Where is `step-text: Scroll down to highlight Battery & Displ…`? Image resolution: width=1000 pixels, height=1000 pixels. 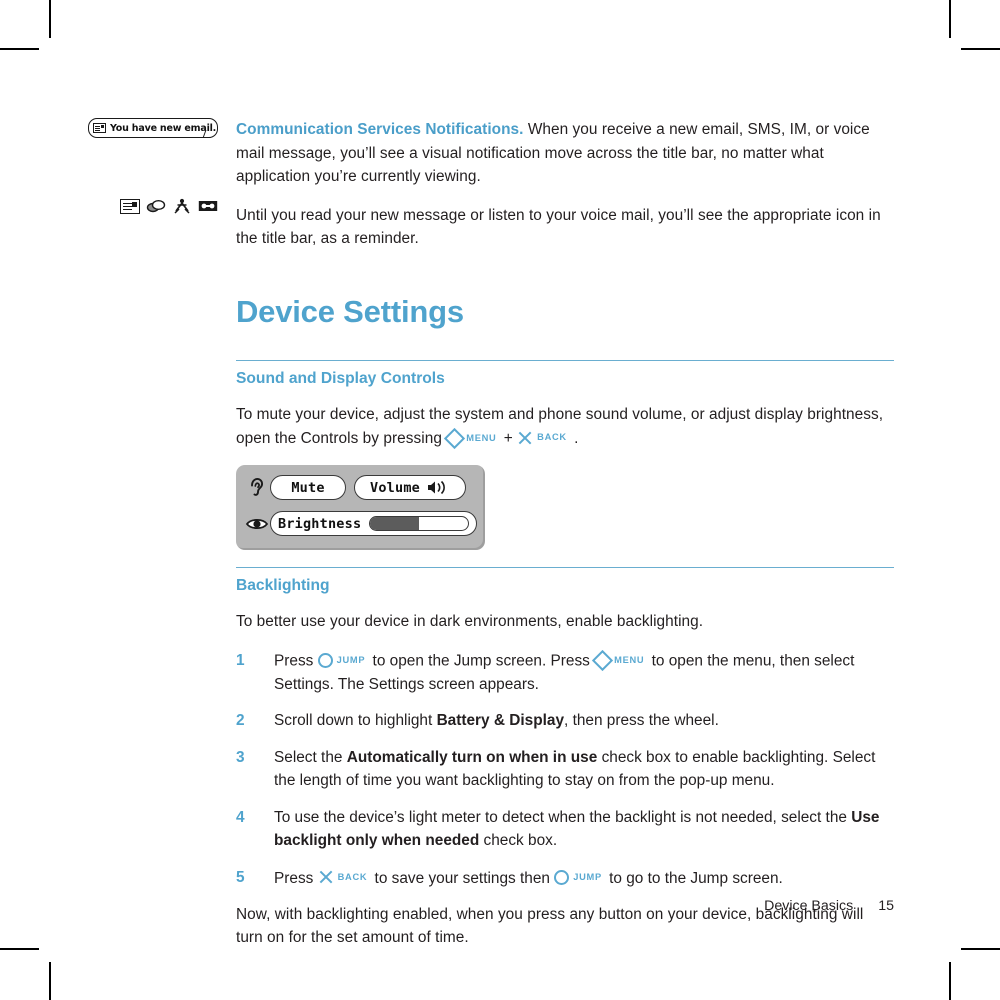
step-text: Scroll down to highlight Battery & Displ… is located at coordinates (584, 721).